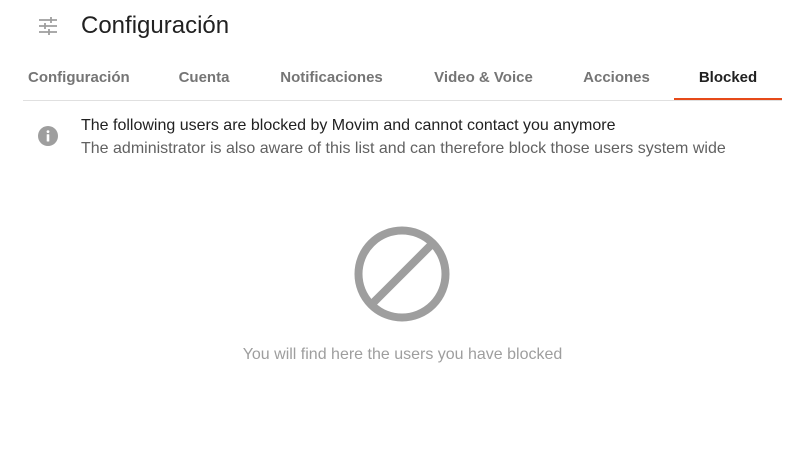 This screenshot has height=450, width=800. What do you see at coordinates (728, 78) in the screenshot?
I see `tab-blocked: Blocked` at bounding box center [728, 78].